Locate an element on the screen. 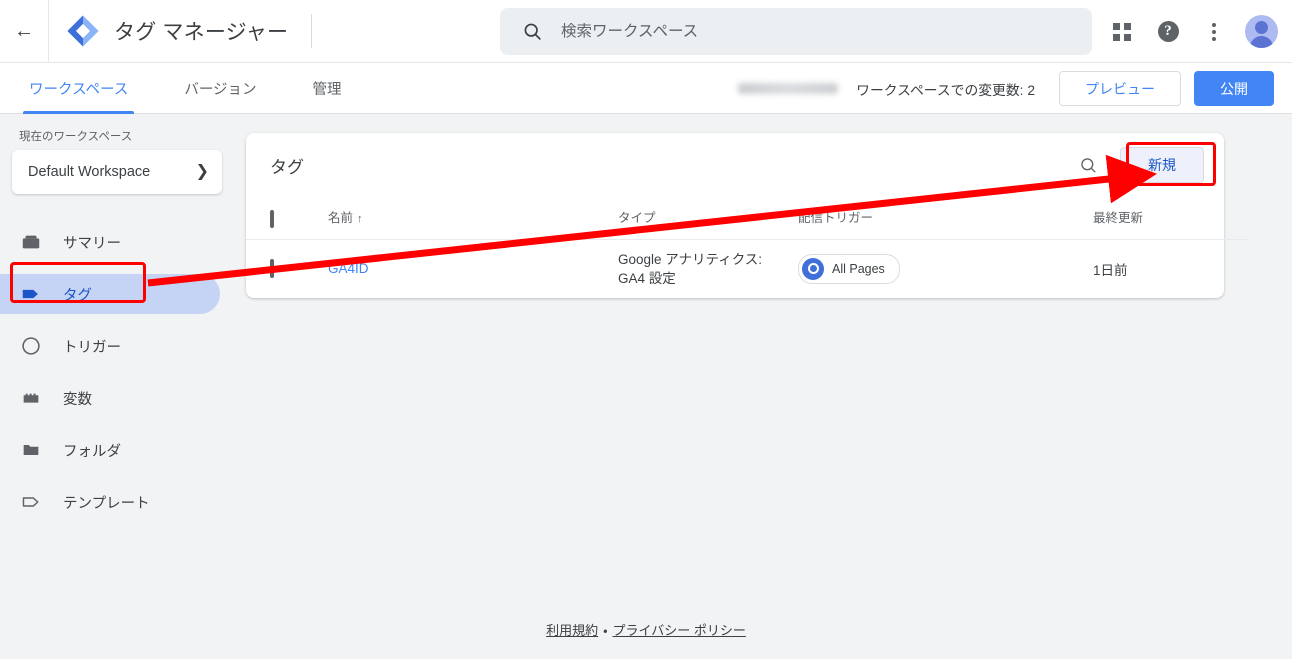 The image size is (1292, 659). sidebar-item-trigger: トリガー is located at coordinates (110, 346).